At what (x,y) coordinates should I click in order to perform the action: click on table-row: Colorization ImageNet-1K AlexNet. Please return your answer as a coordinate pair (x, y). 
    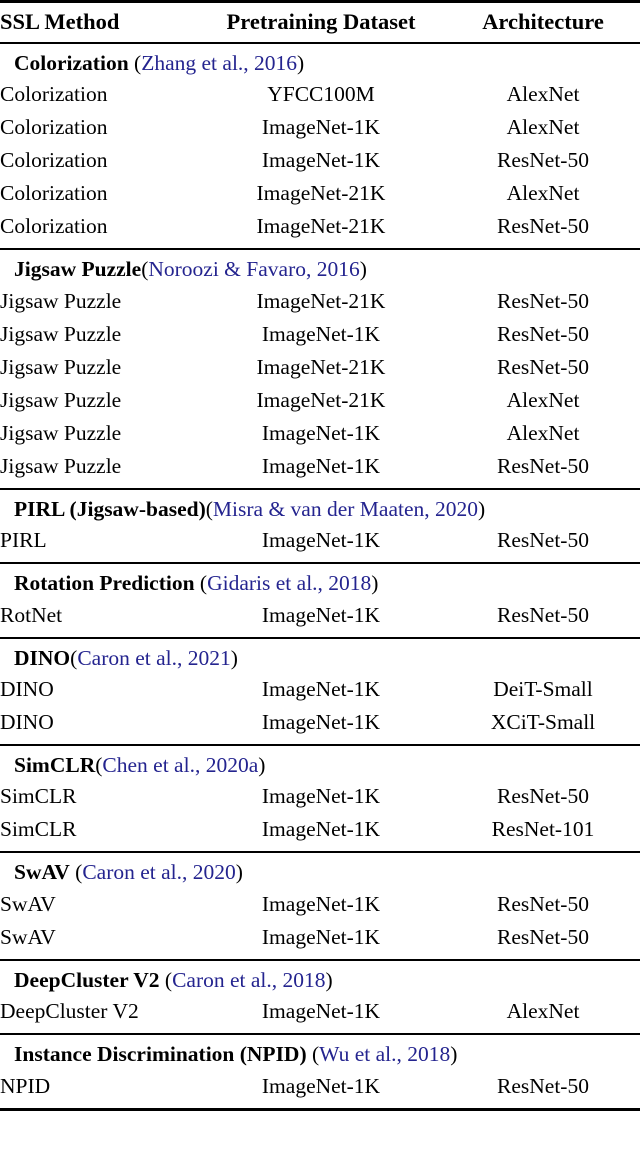
    Looking at the image, I should click on (320, 127).